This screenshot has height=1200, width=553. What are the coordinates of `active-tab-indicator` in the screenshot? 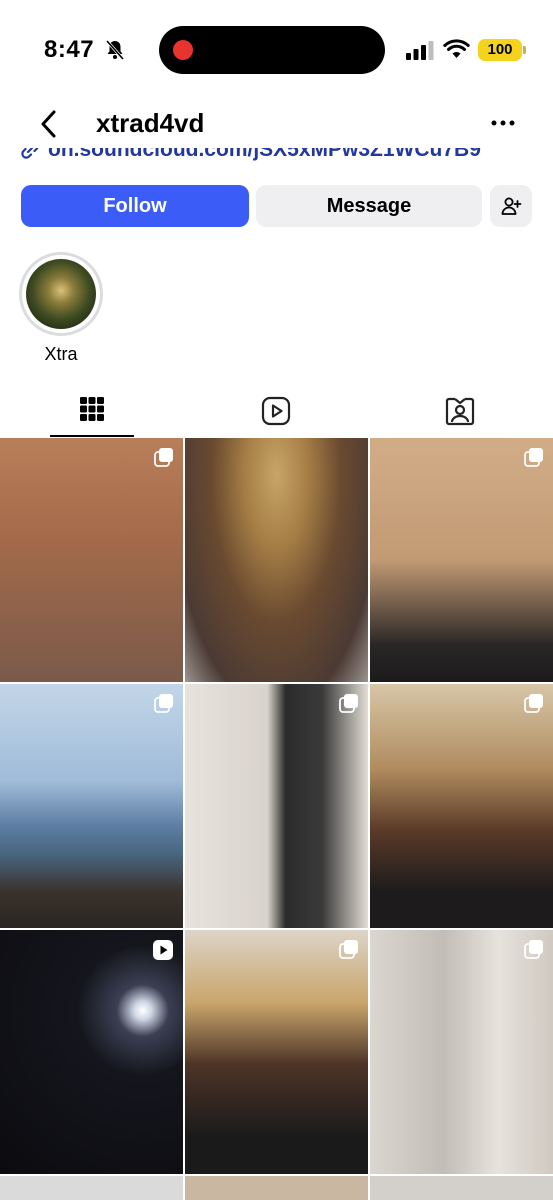 It's located at (92, 436).